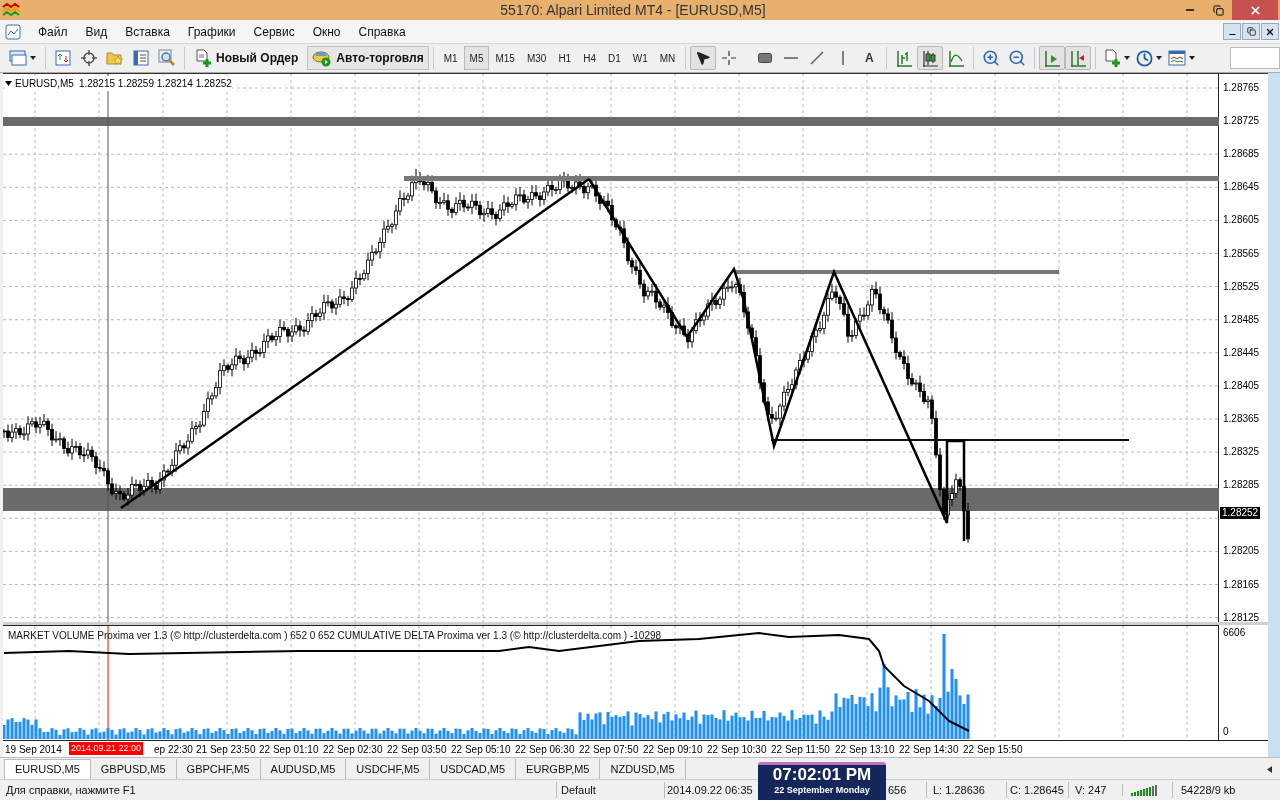  I want to click on crosshair-icon, so click(729, 58).